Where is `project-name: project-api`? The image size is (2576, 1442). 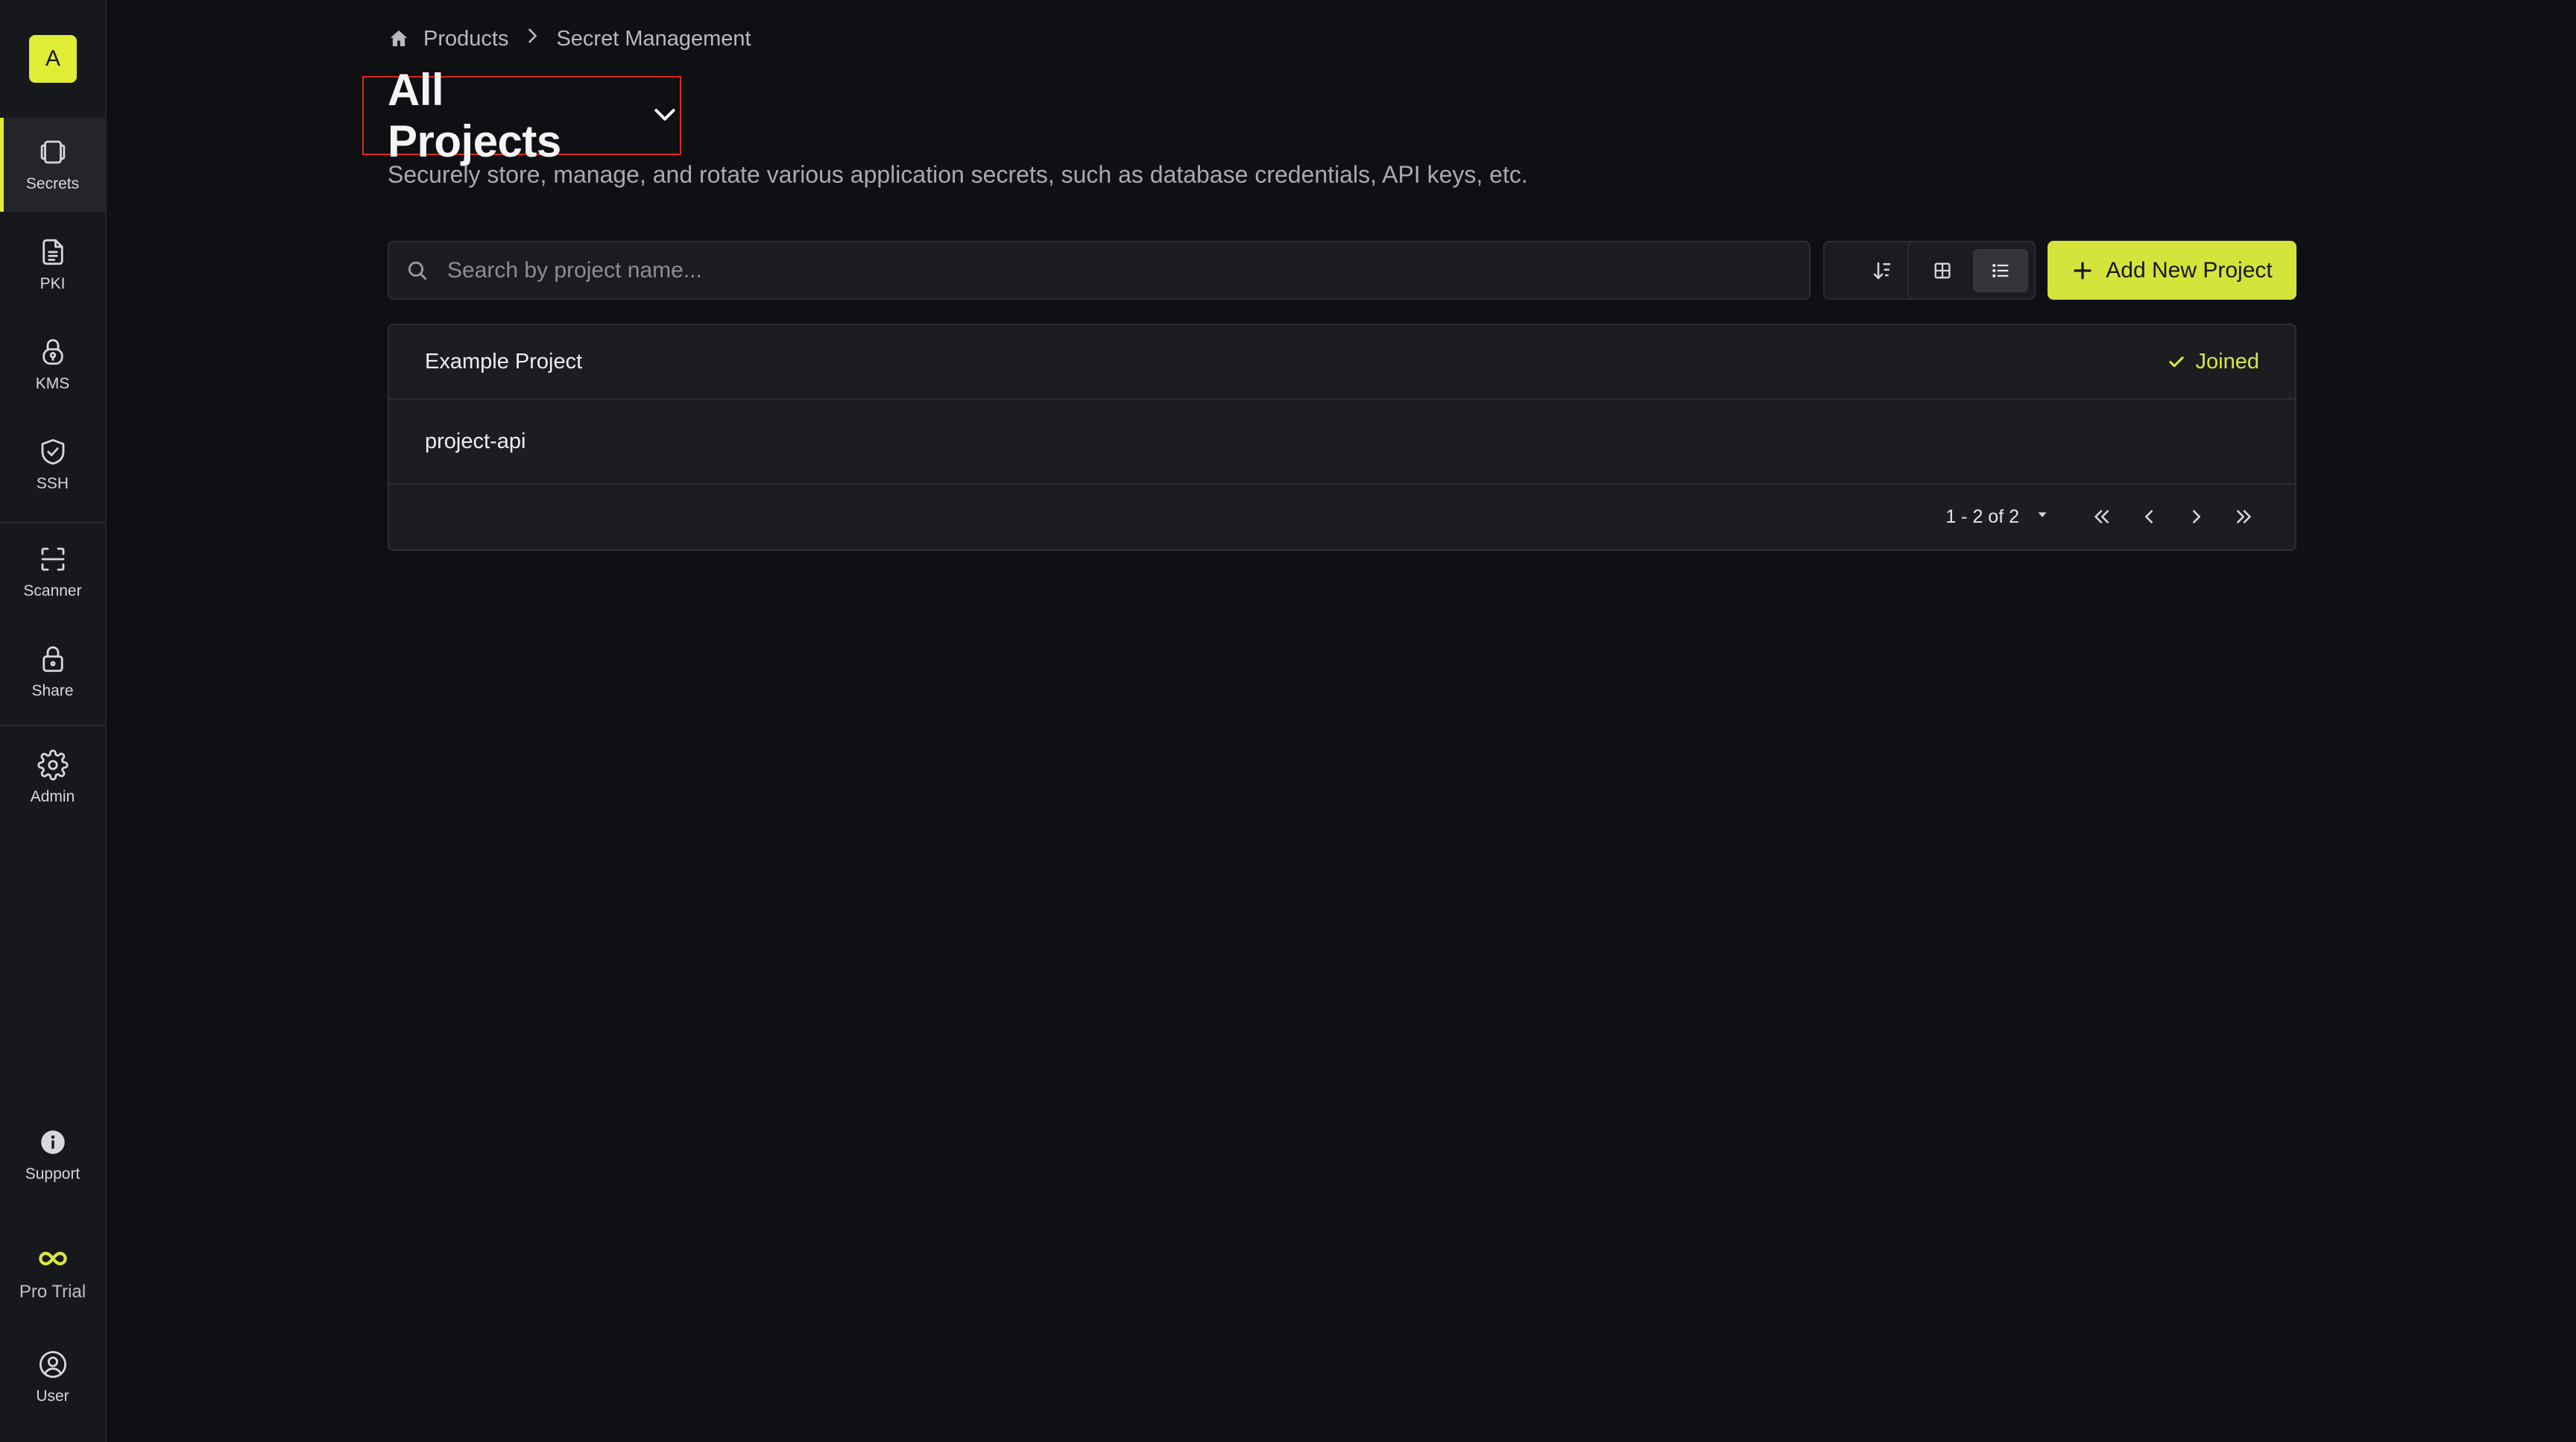 project-name: project-api is located at coordinates (476, 441).